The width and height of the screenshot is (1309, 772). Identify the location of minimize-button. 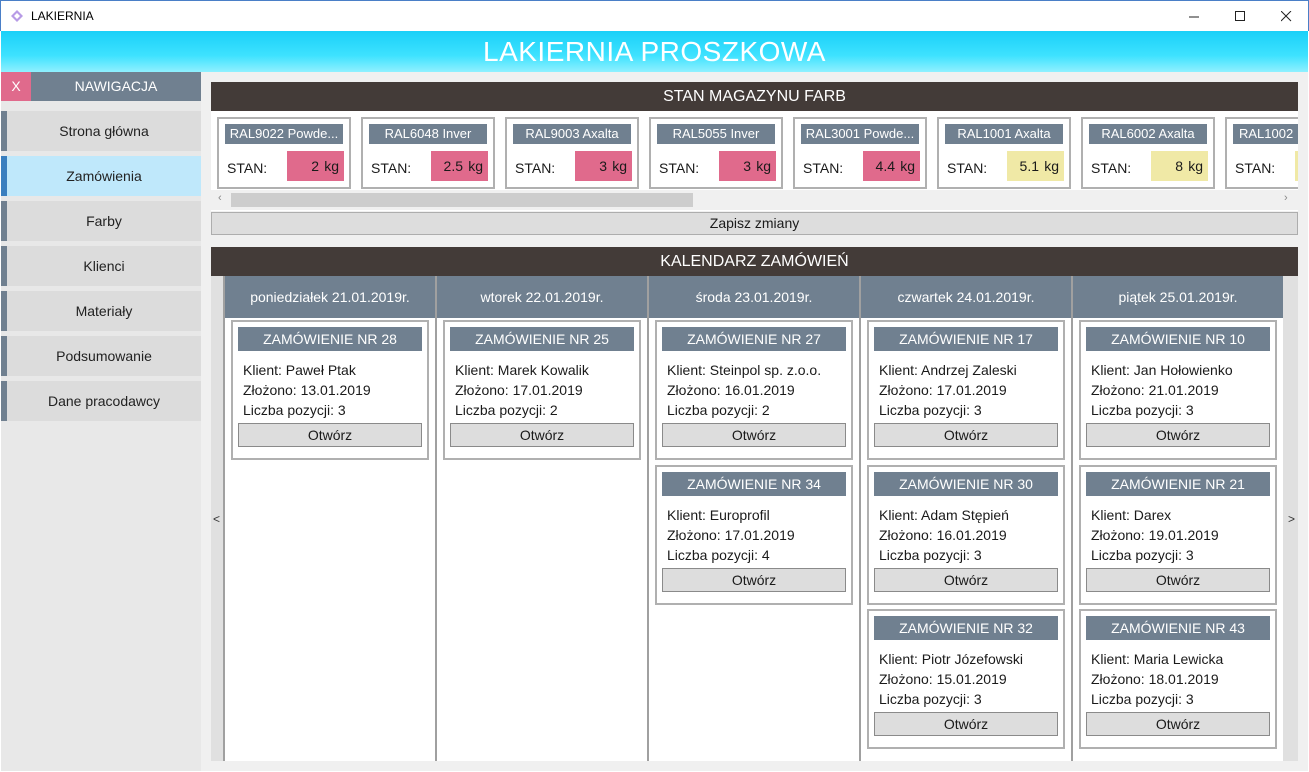
(1194, 16).